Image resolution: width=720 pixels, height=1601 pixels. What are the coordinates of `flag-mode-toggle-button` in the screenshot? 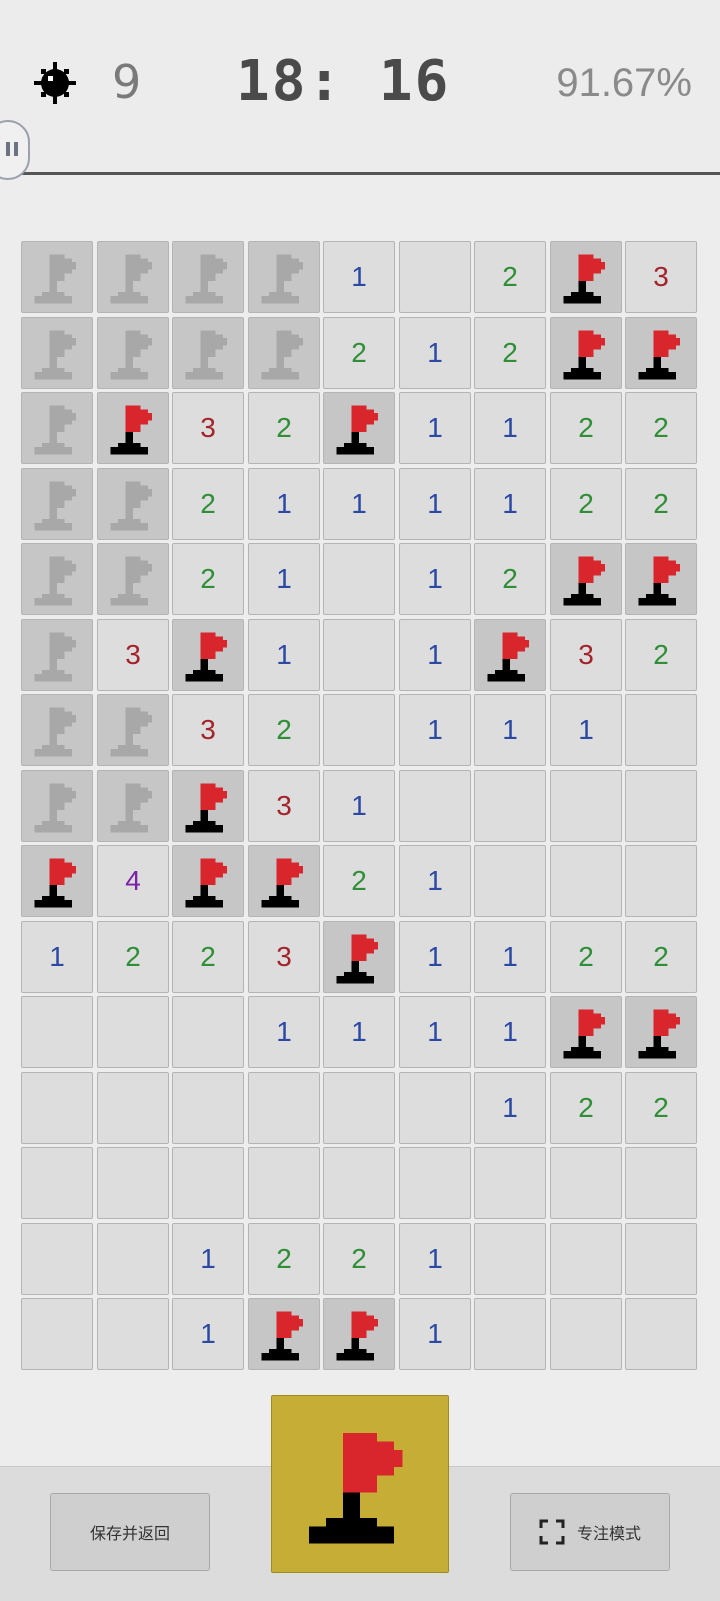 It's located at (360, 1484).